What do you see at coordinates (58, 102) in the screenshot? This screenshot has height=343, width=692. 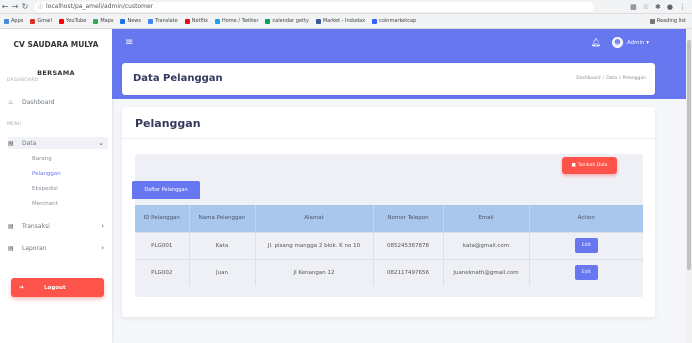 I see `sidebar-item-dashboard: ♨ Dashboard` at bounding box center [58, 102].